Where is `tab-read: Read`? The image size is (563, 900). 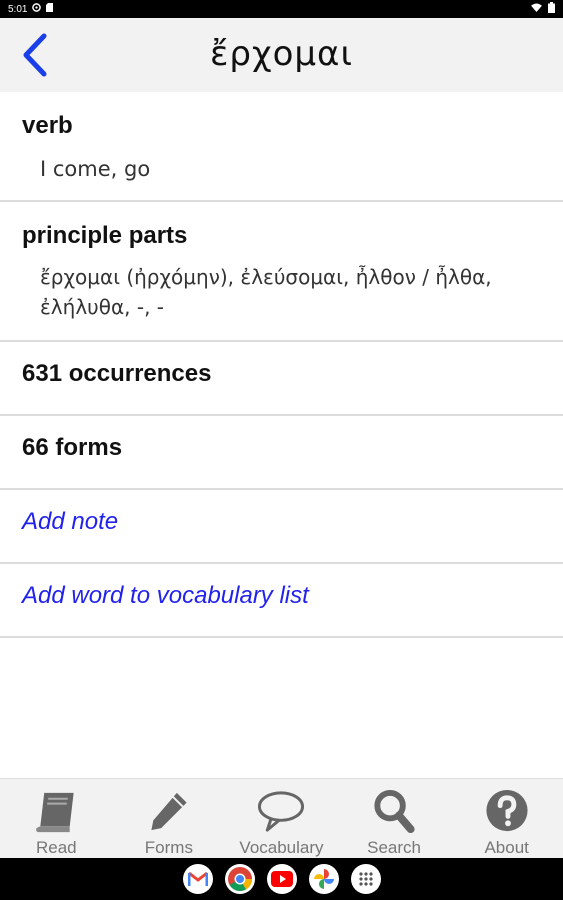 tab-read: Read is located at coordinates (56, 818).